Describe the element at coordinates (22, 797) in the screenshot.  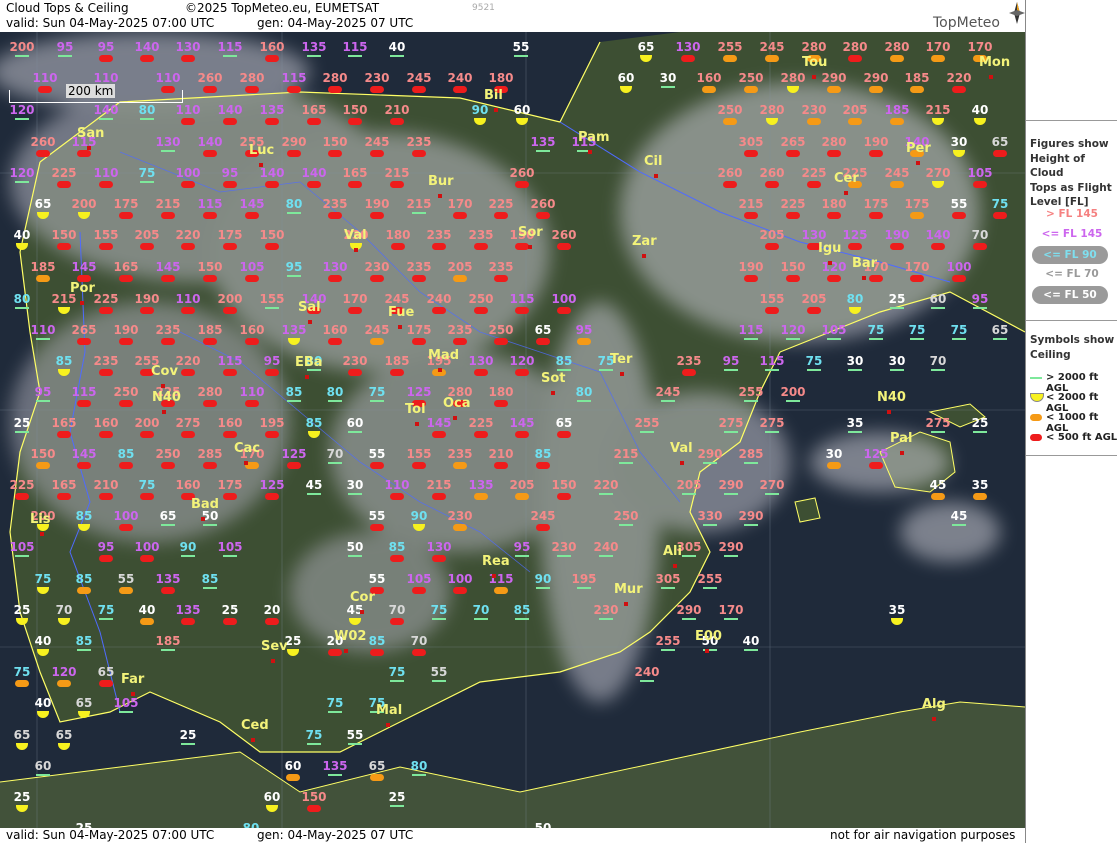
I see `cloud-top-value: 25` at that location.